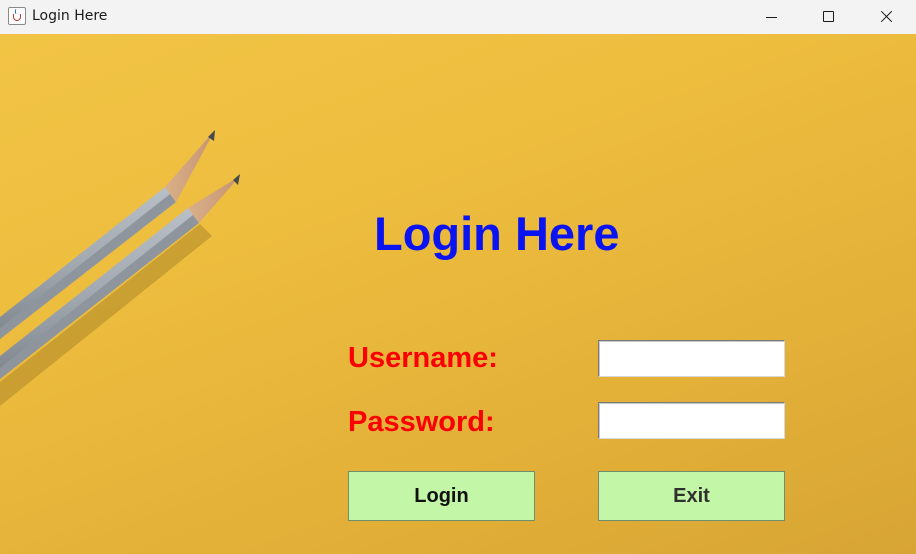 Image resolution: width=916 pixels, height=554 pixels. What do you see at coordinates (423, 358) in the screenshot?
I see `username-label: Username:` at bounding box center [423, 358].